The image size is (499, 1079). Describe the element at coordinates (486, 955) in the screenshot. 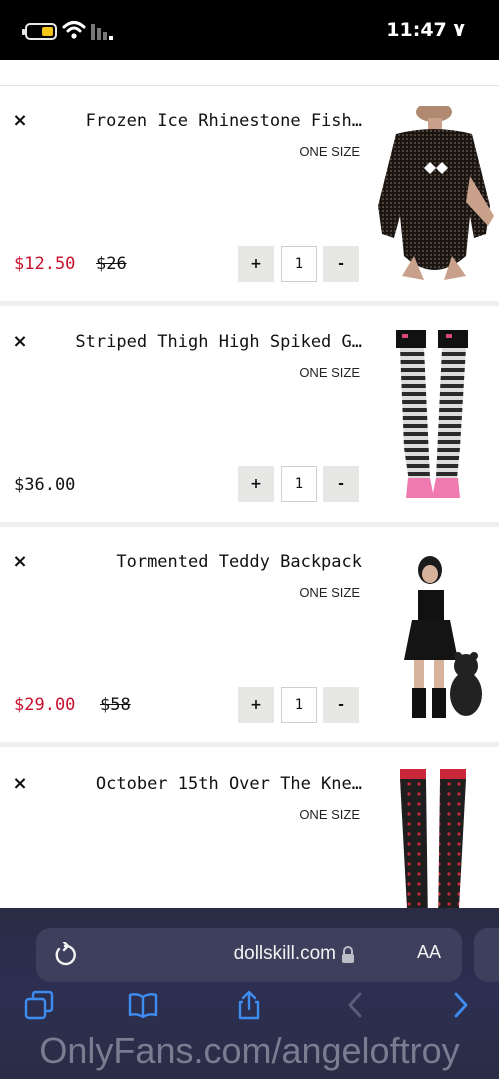

I see `next-tab-preview` at that location.